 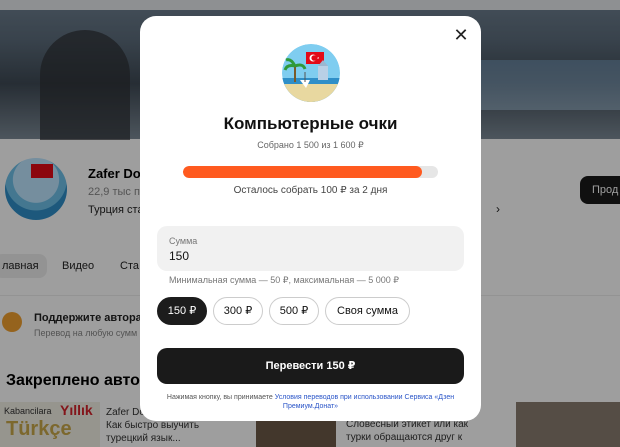 I want to click on chip-custom-amount: Своя сумма, so click(x=367, y=311).